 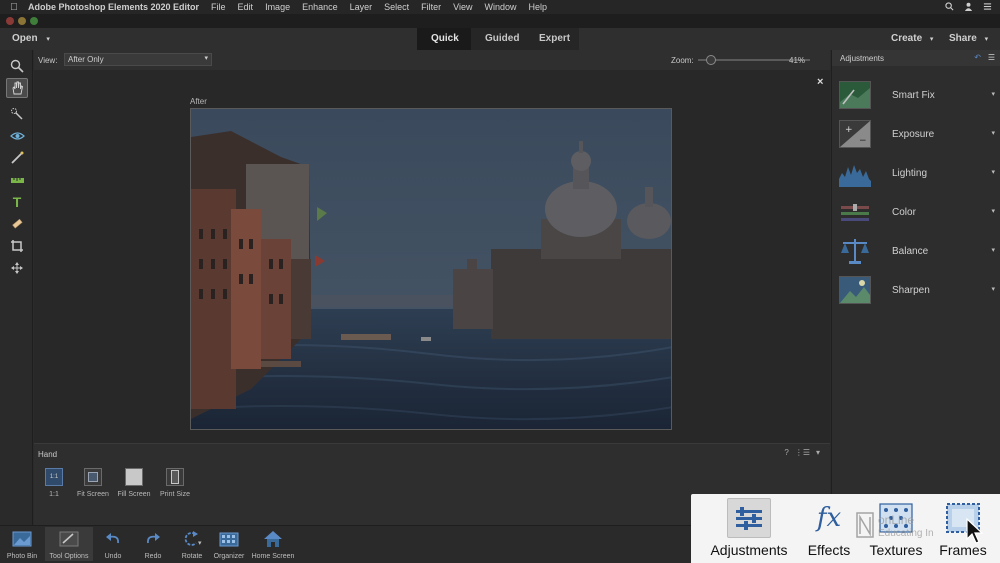 I want to click on spot-healing-tool-icon, so click(x=17, y=224).